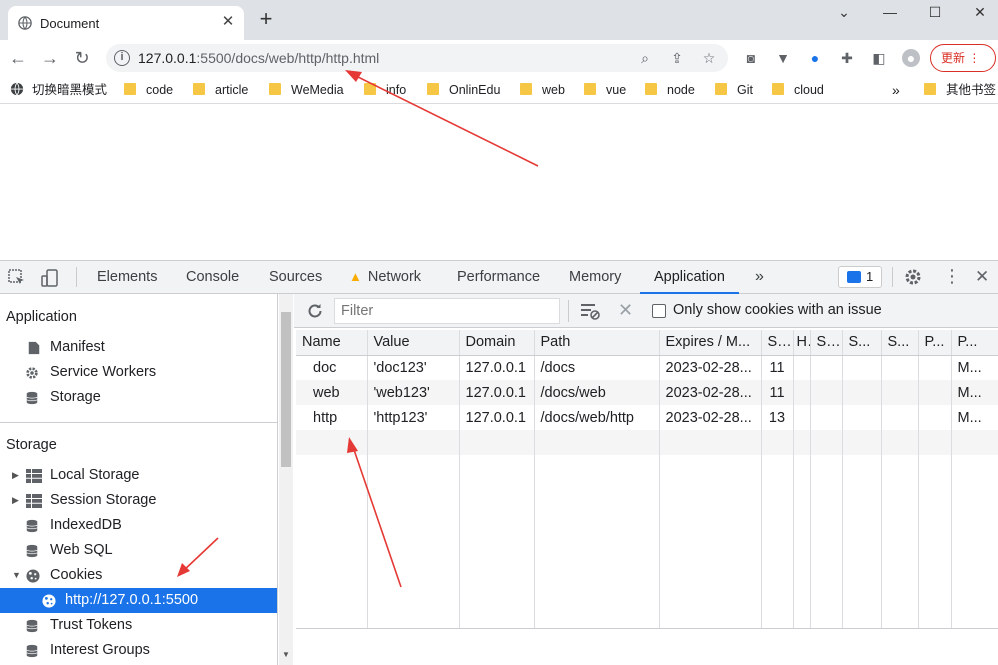  I want to click on cookie-name: doc, so click(332, 367).